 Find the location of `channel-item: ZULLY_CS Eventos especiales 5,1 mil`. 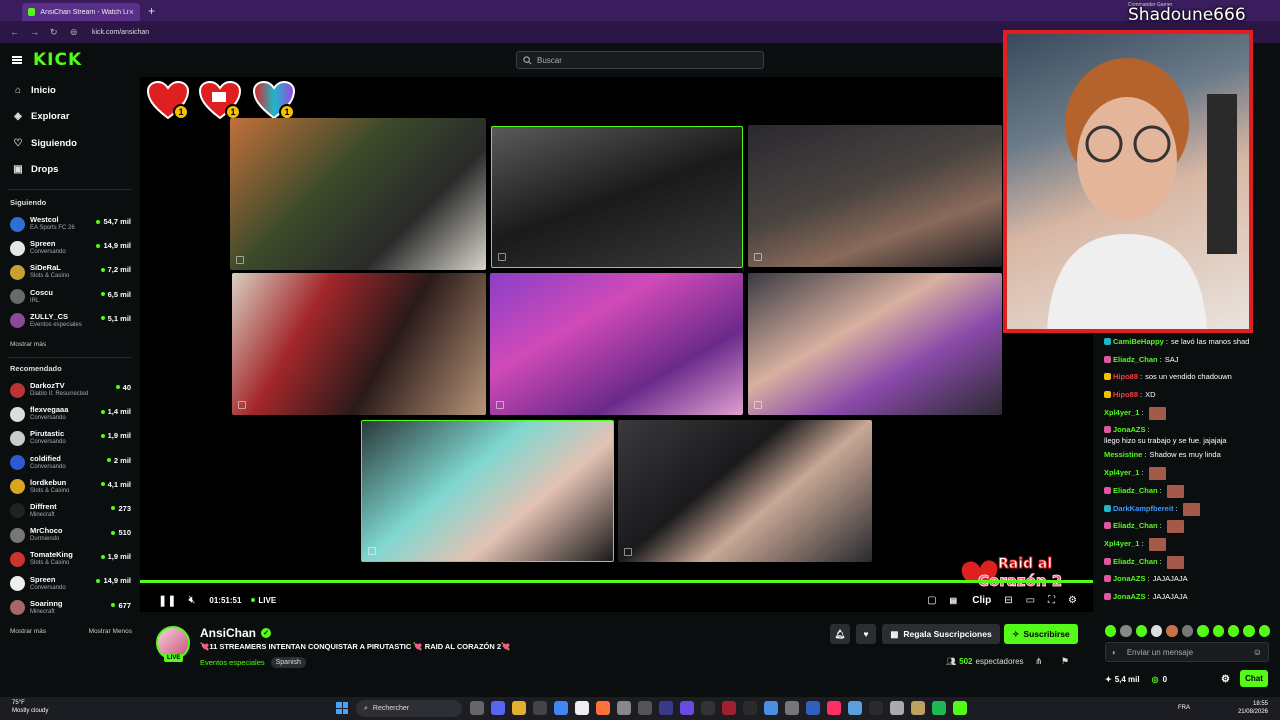

channel-item: ZULLY_CS Eventos especiales 5,1 mil is located at coordinates (70, 321).